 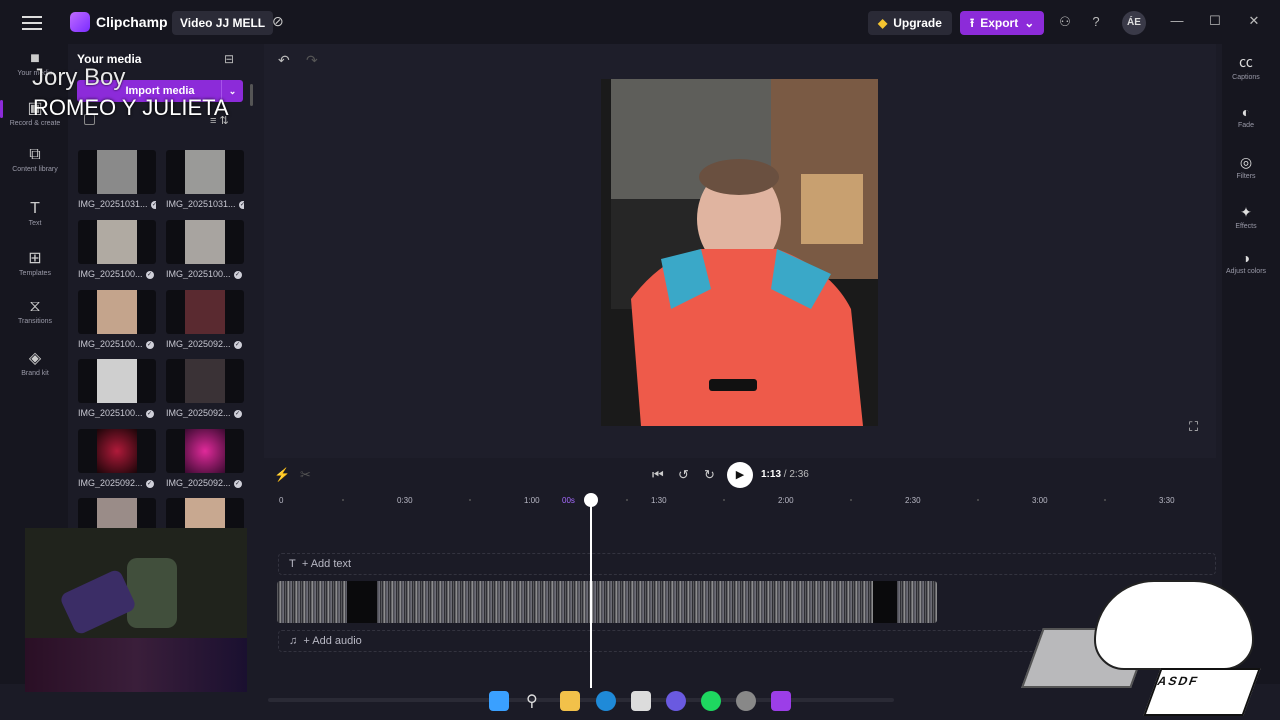 I want to click on rail-item-effects: ✦ Effects, so click(x=1246, y=217).